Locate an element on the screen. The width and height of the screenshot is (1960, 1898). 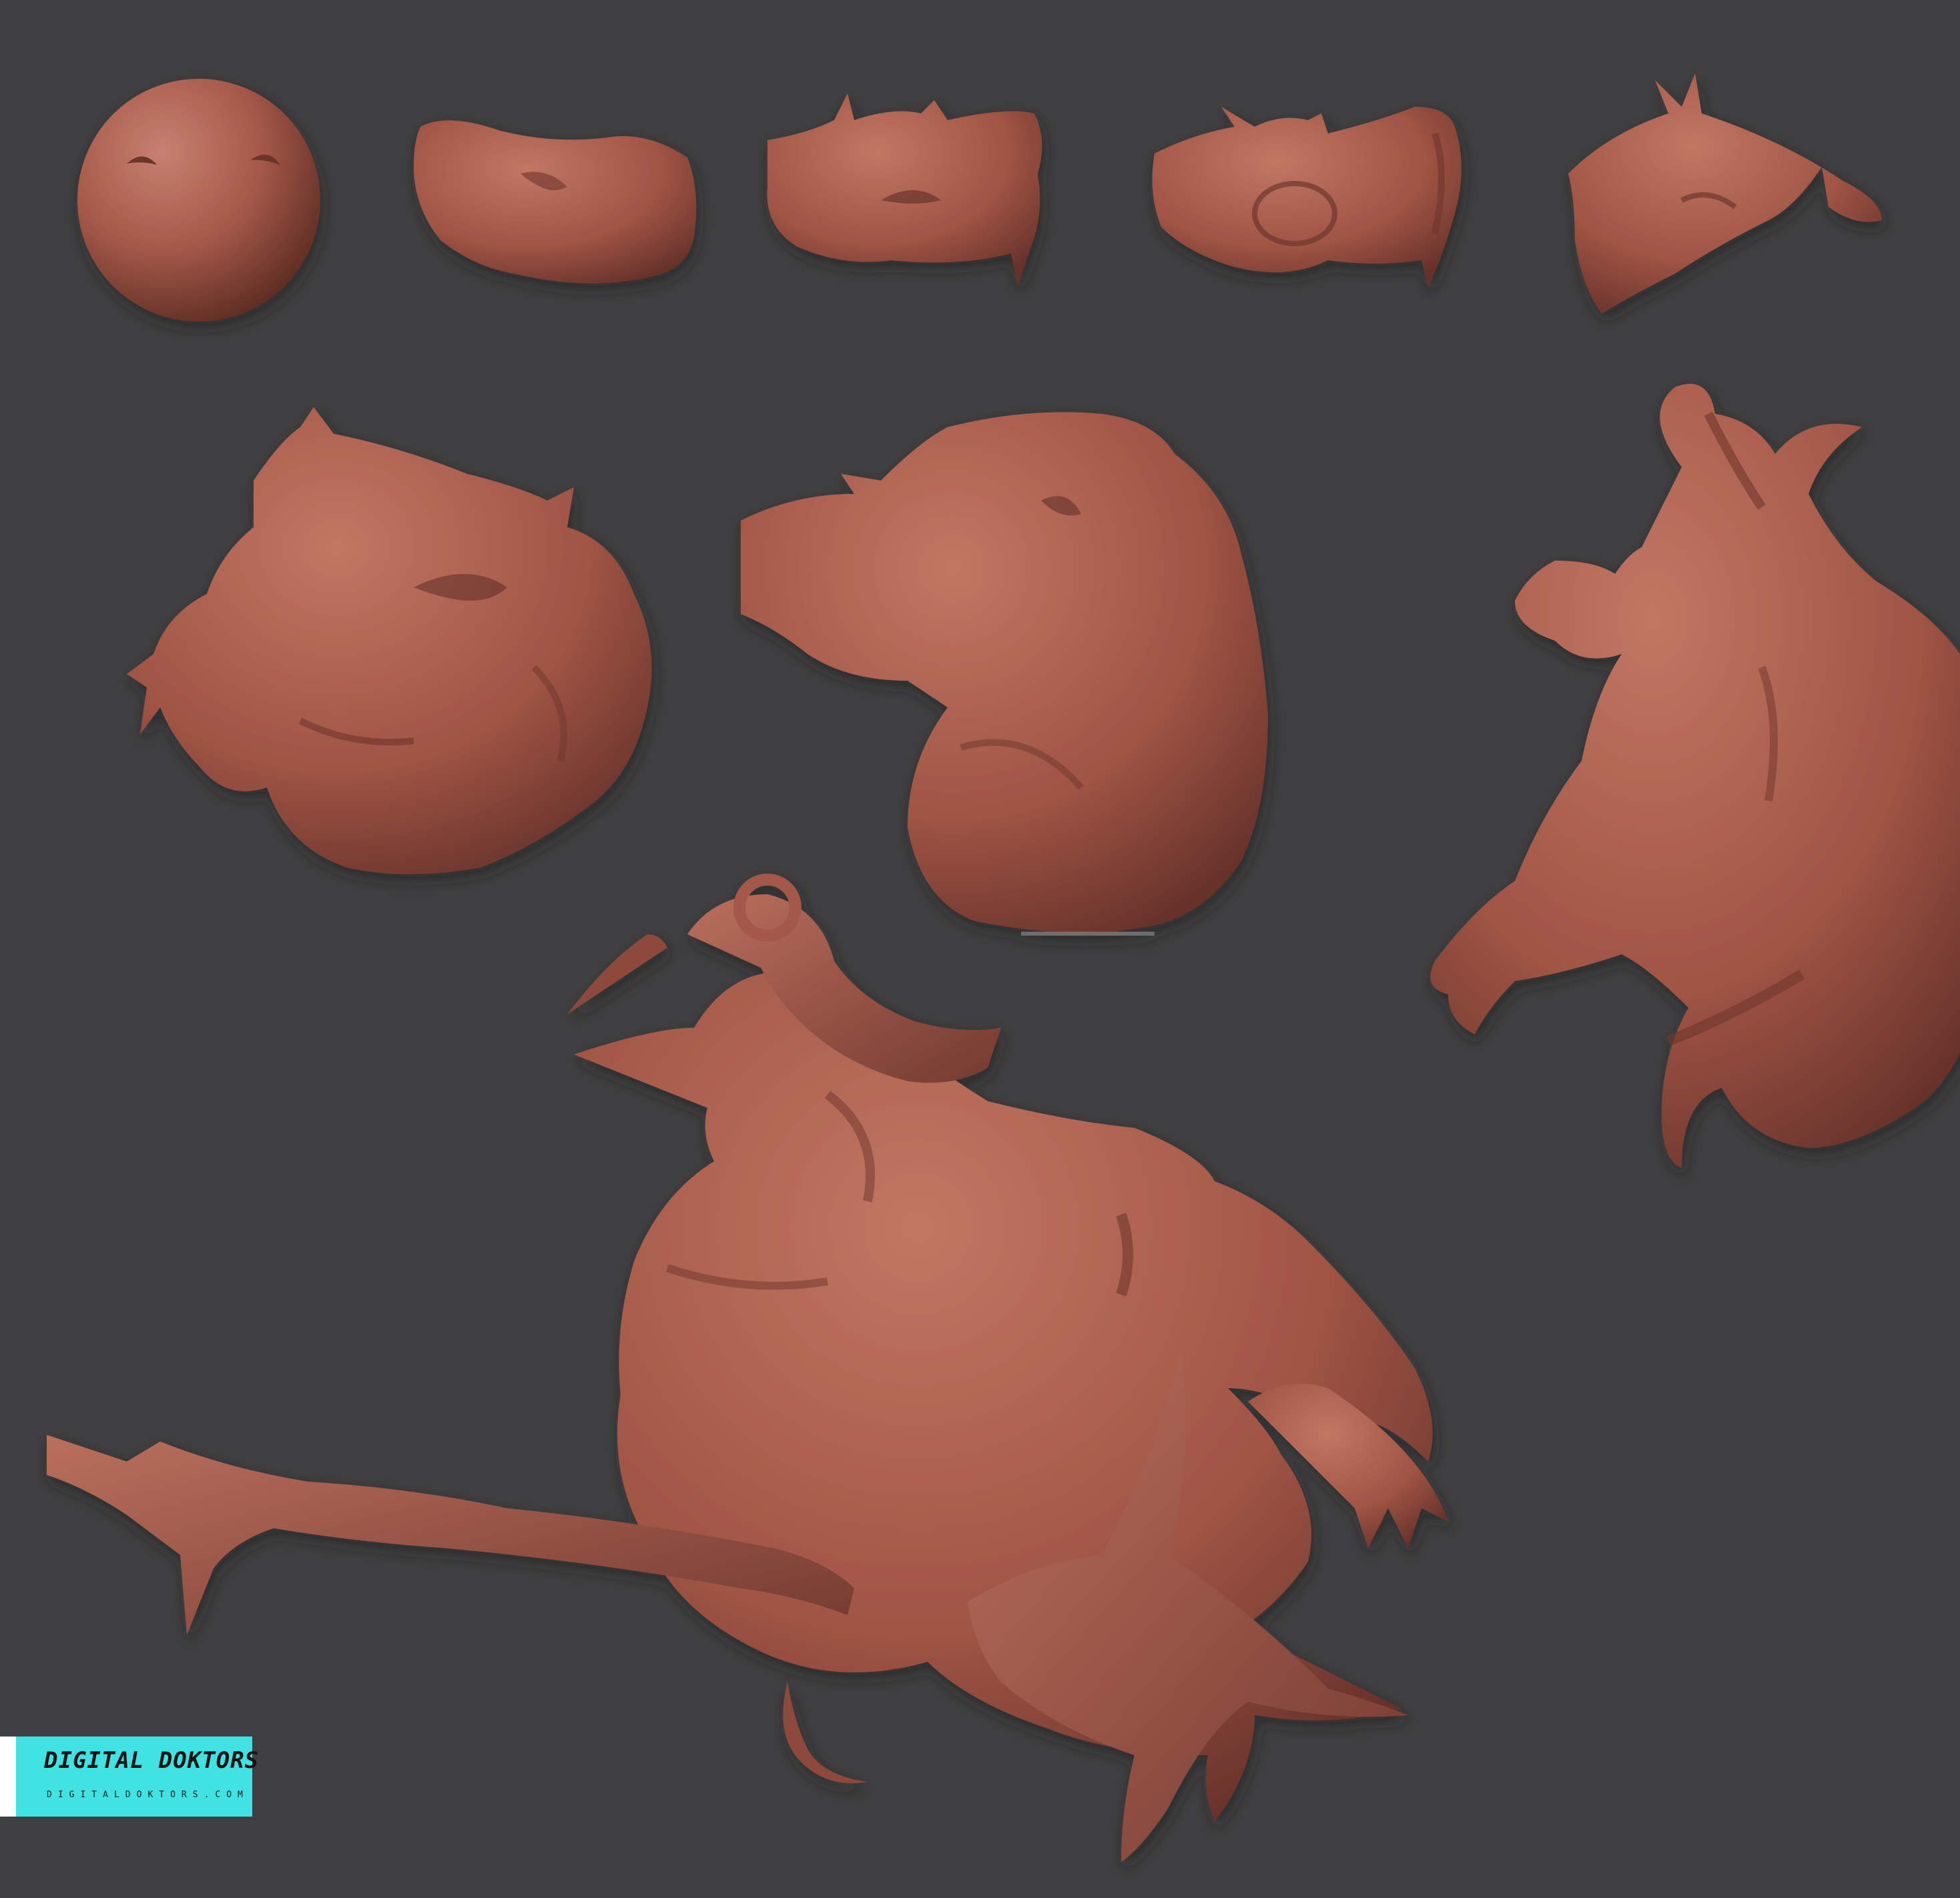
stage-4-detail is located at coordinates (1306, 197).